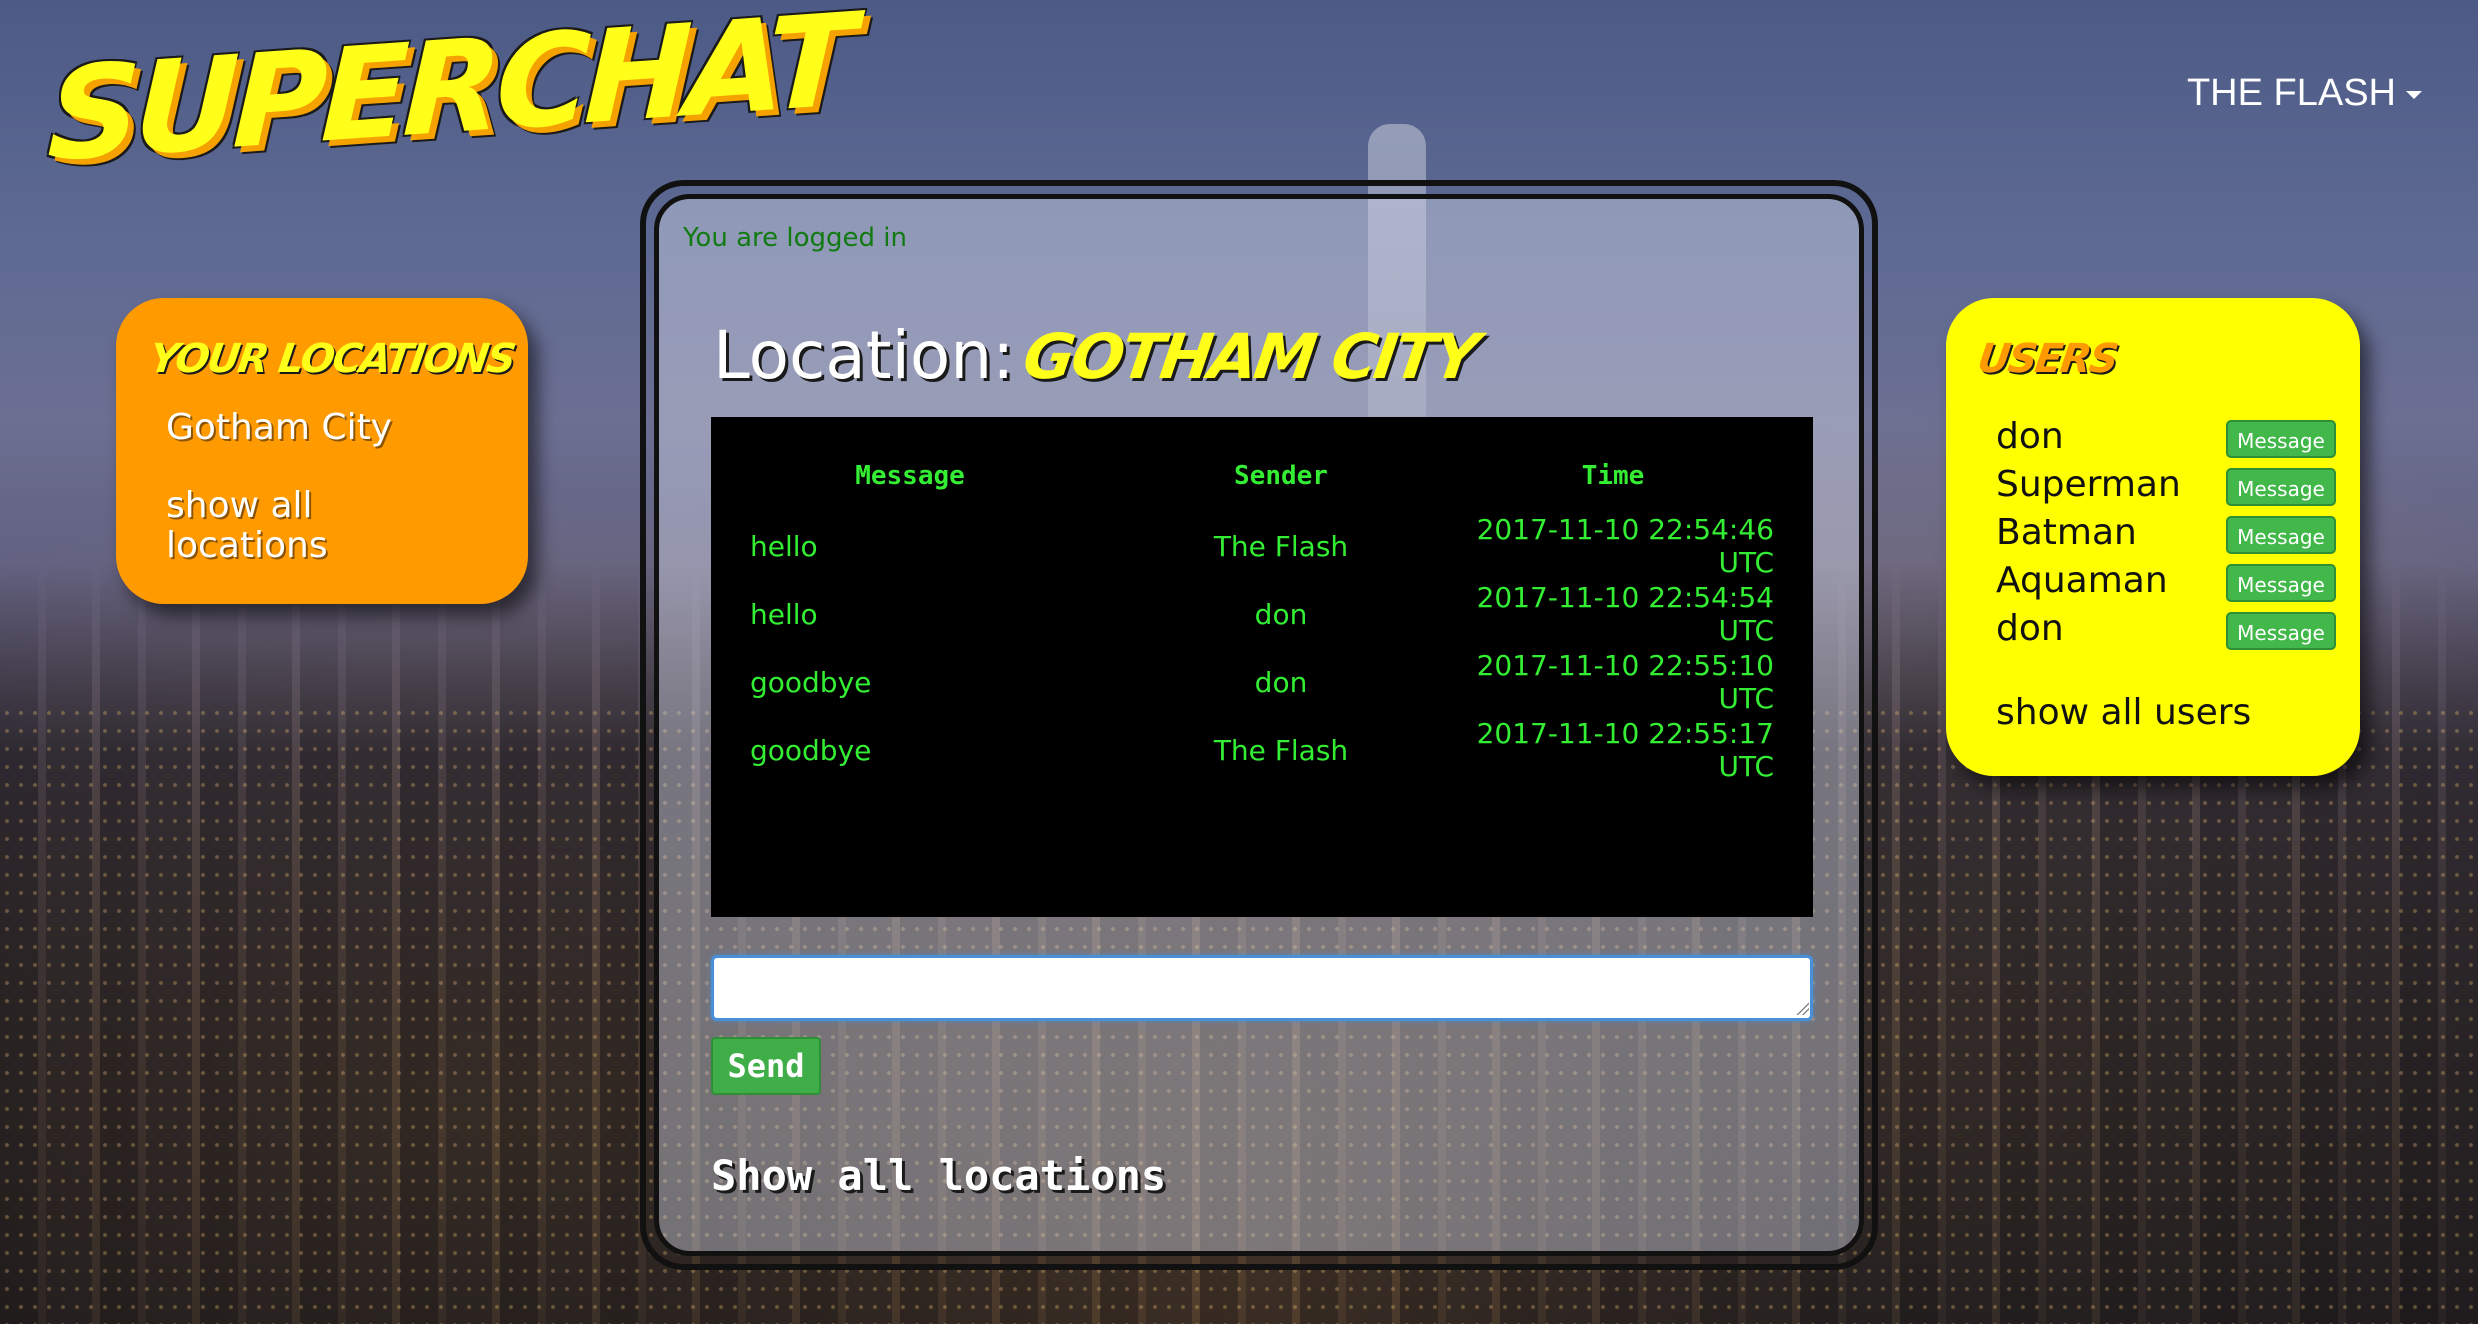 This screenshot has width=2478, height=1324. I want to click on message-time: 2017-11-10 22:54:54 UTC, so click(1625, 614).